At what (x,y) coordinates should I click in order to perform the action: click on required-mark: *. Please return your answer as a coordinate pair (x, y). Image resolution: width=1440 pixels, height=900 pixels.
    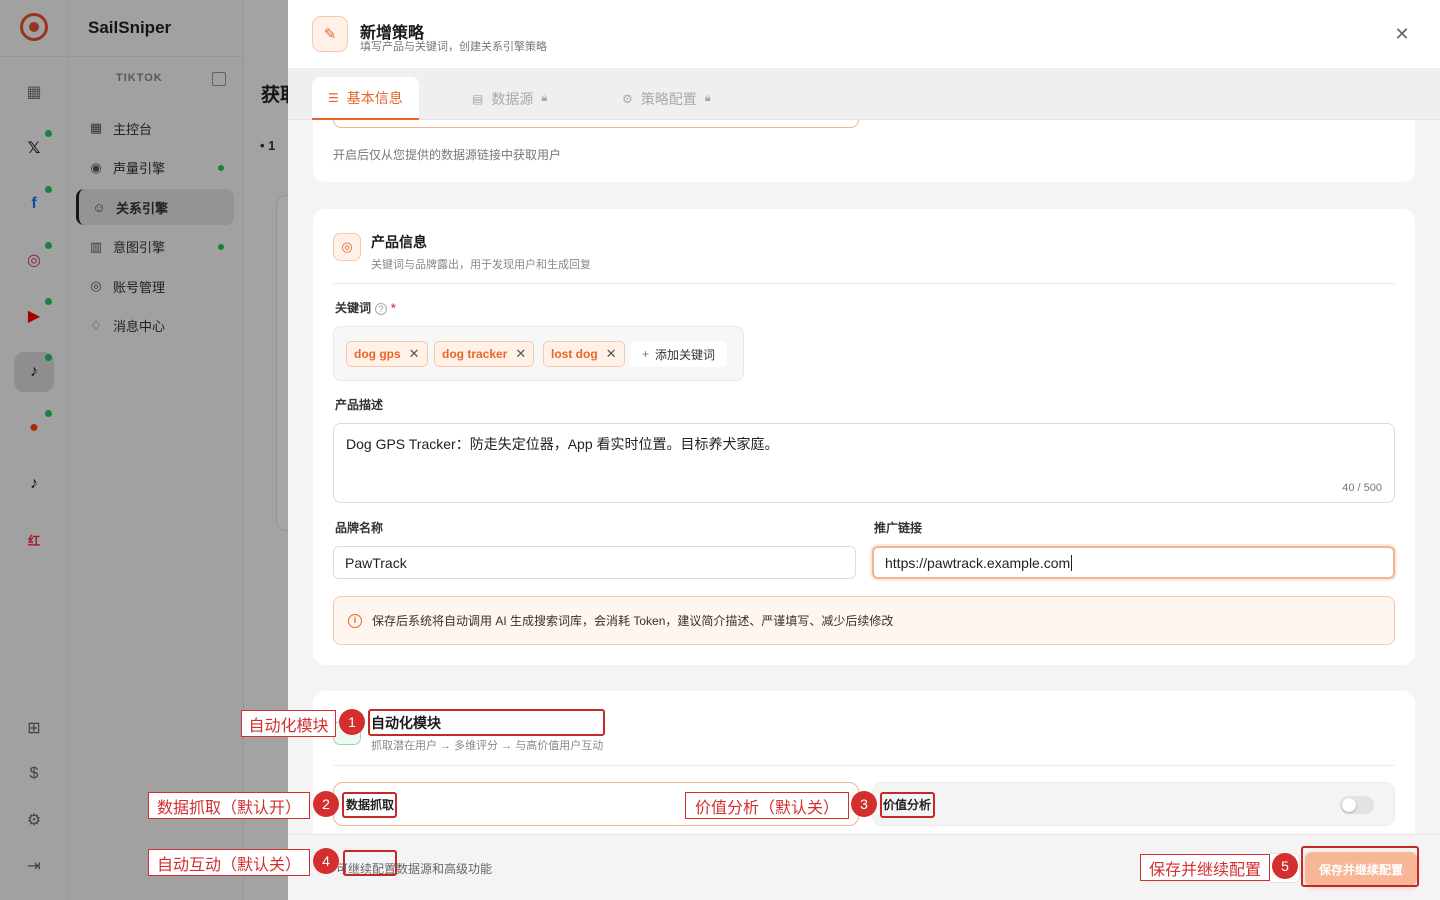
    Looking at the image, I should click on (393, 308).